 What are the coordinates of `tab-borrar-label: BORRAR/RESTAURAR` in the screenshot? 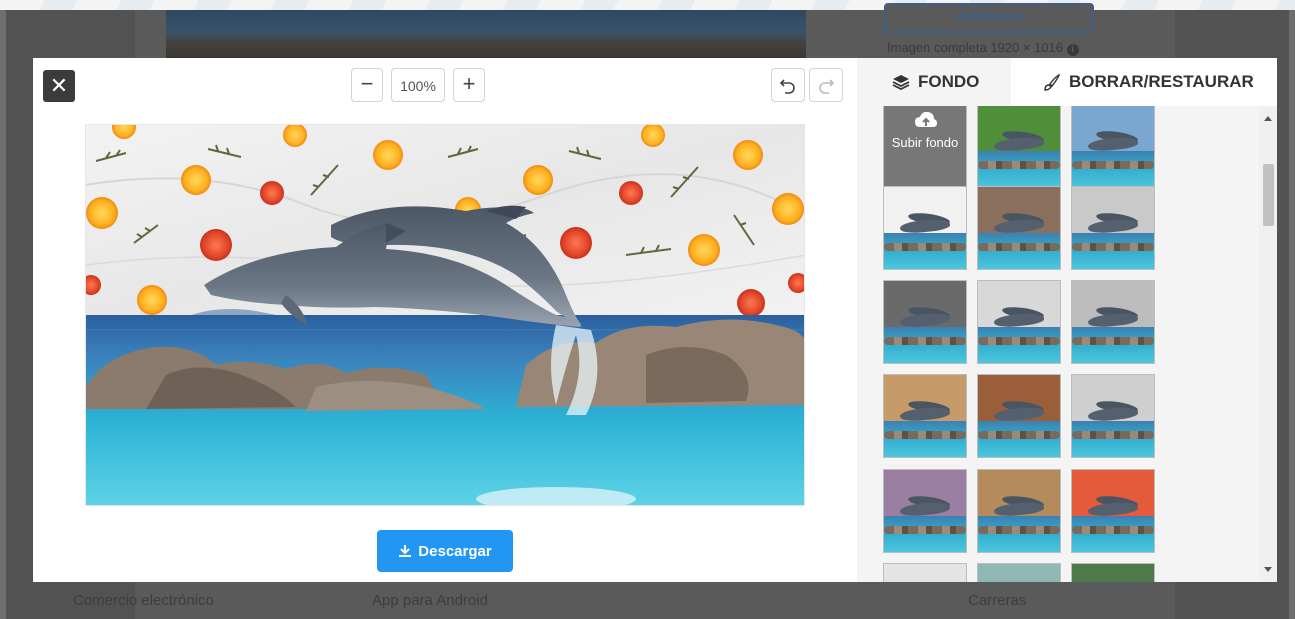 It's located at (1161, 81).